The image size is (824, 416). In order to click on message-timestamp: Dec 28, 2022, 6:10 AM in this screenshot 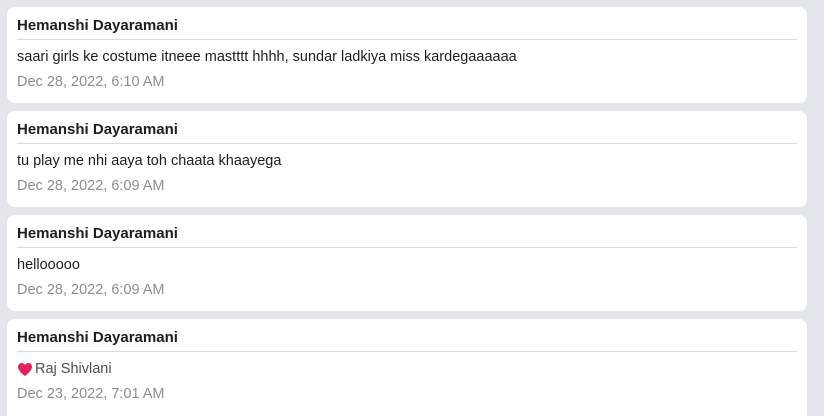, I will do `click(91, 82)`.